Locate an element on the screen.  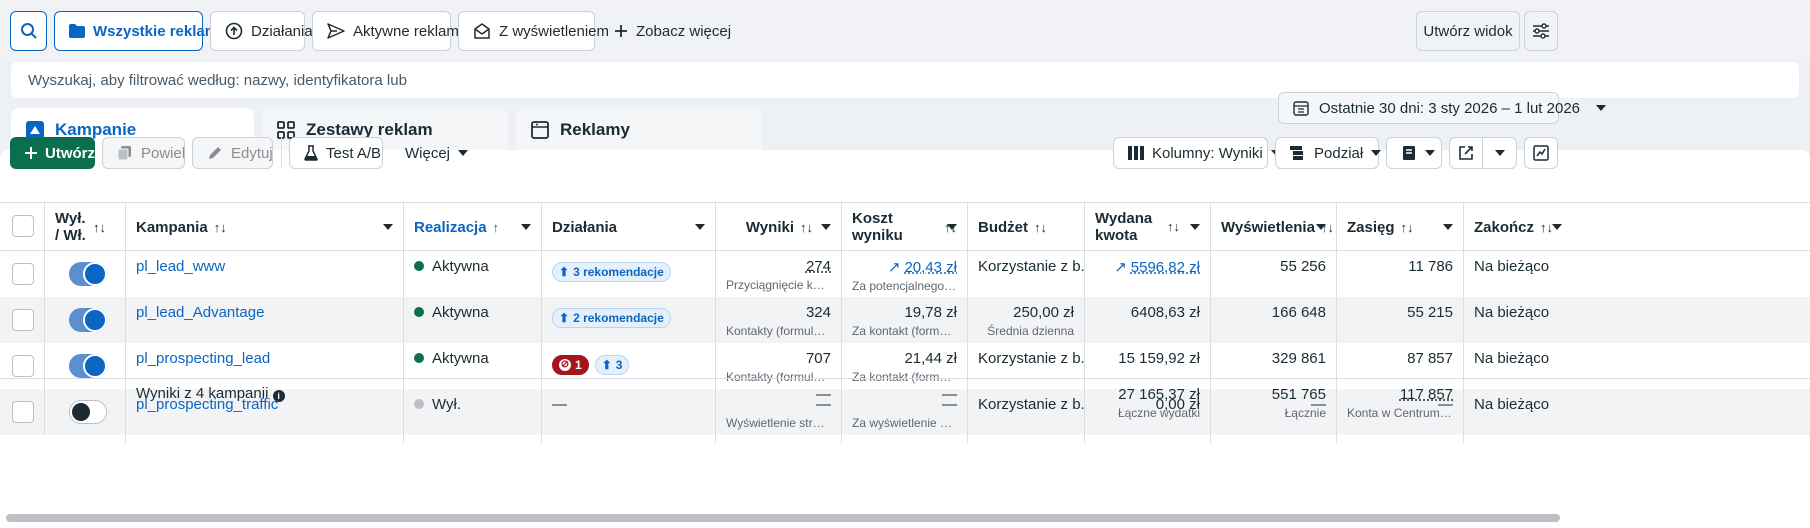
totals-cost-cell: — is located at coordinates (905, 411).